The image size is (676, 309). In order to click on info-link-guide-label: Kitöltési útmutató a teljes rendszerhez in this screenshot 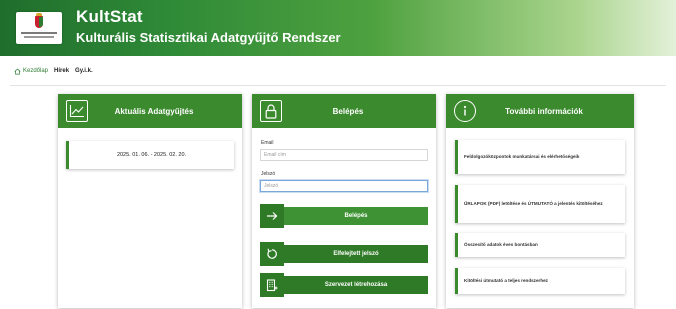, I will do `click(506, 281)`.